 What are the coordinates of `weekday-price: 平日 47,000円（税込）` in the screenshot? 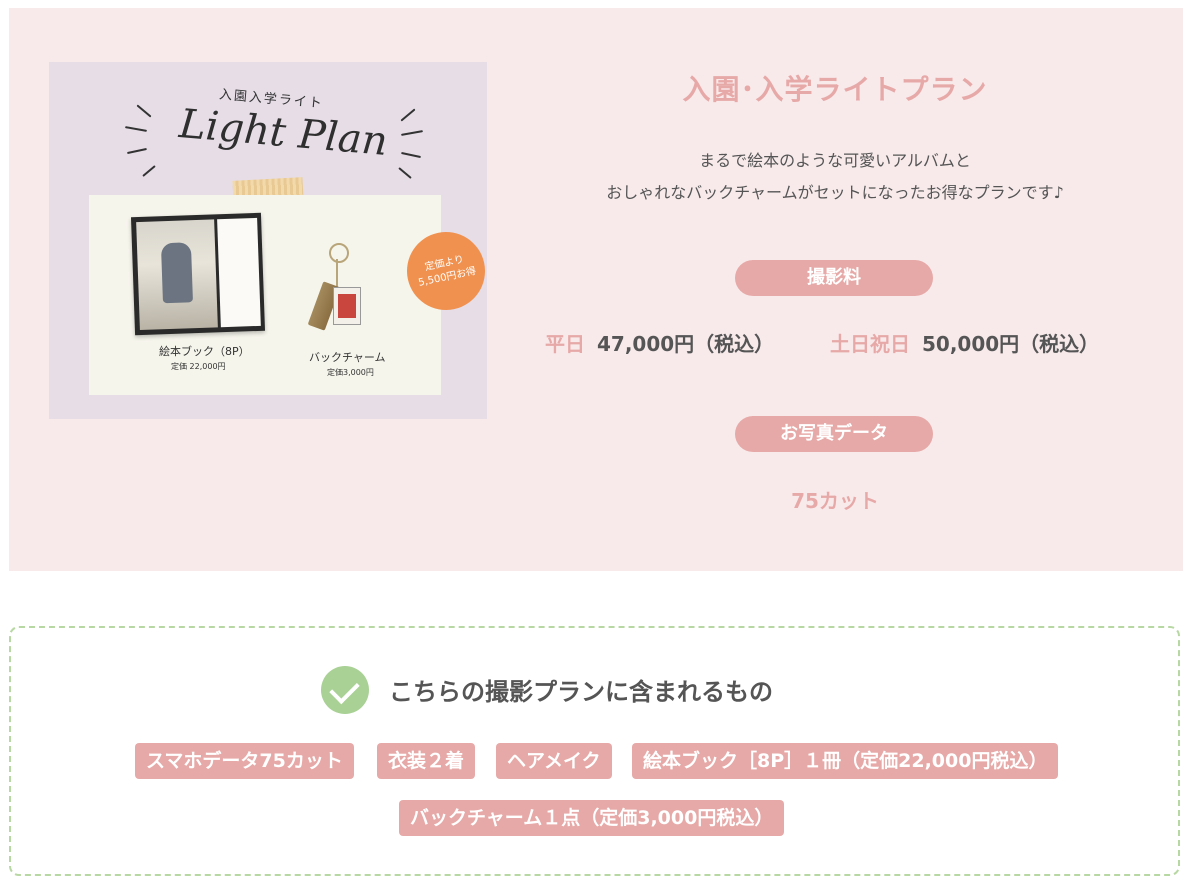 It's located at (659, 342).